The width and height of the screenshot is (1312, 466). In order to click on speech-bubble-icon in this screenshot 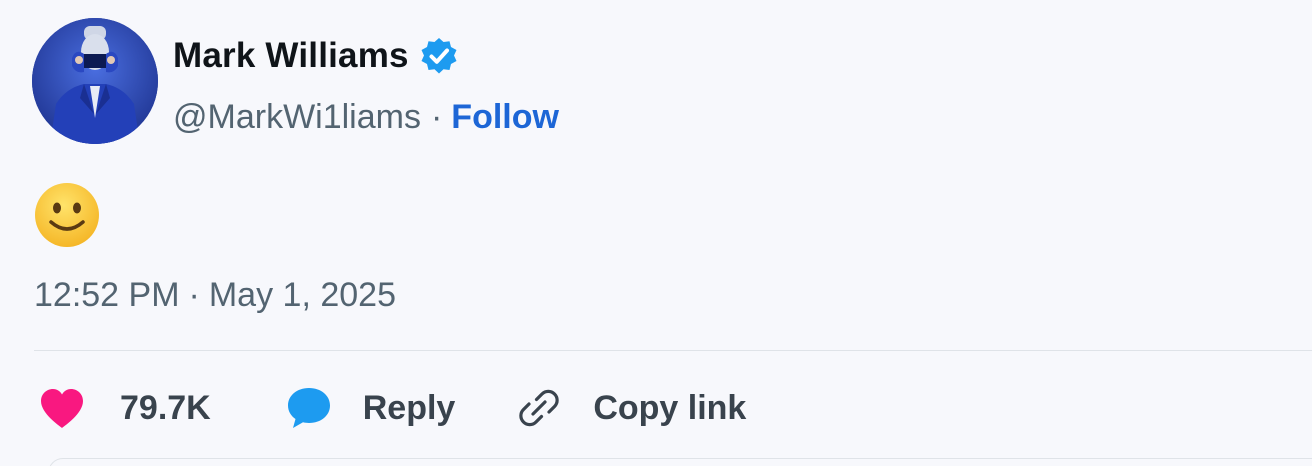, I will do `click(308, 408)`.